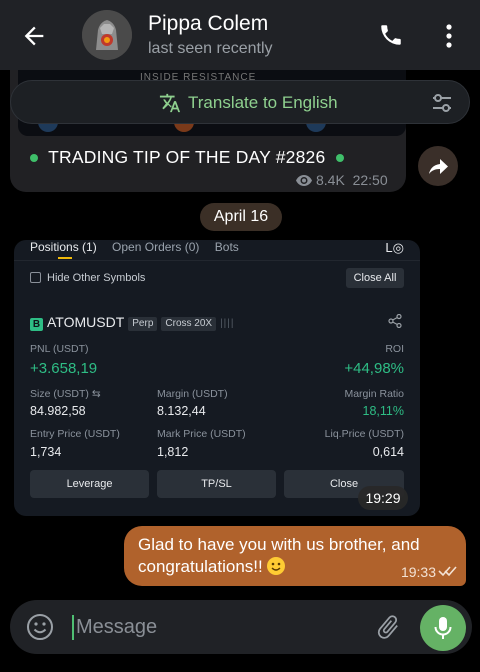 This screenshot has height=672, width=480. I want to click on pnl-label: PNL (USDT), so click(59, 349).